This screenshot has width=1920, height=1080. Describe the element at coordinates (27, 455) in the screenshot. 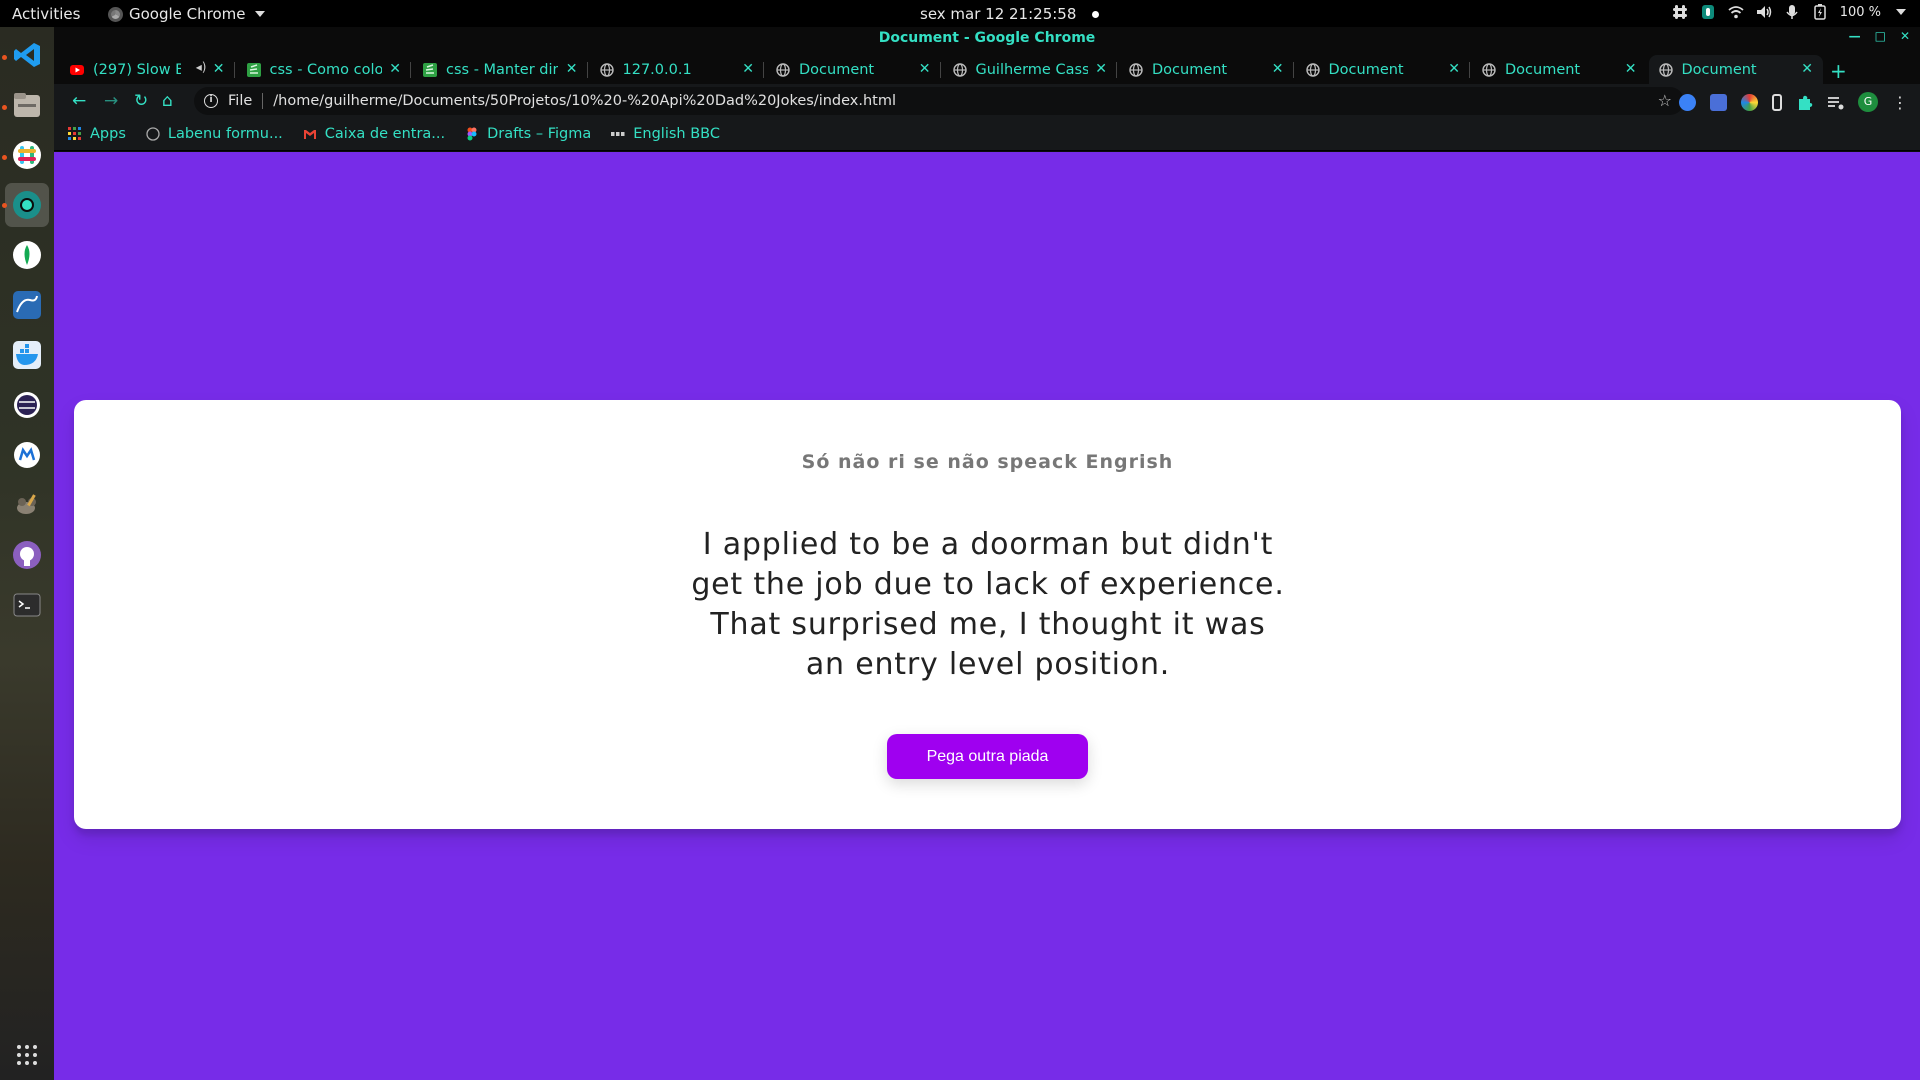

I see `insomnia-icon` at that location.